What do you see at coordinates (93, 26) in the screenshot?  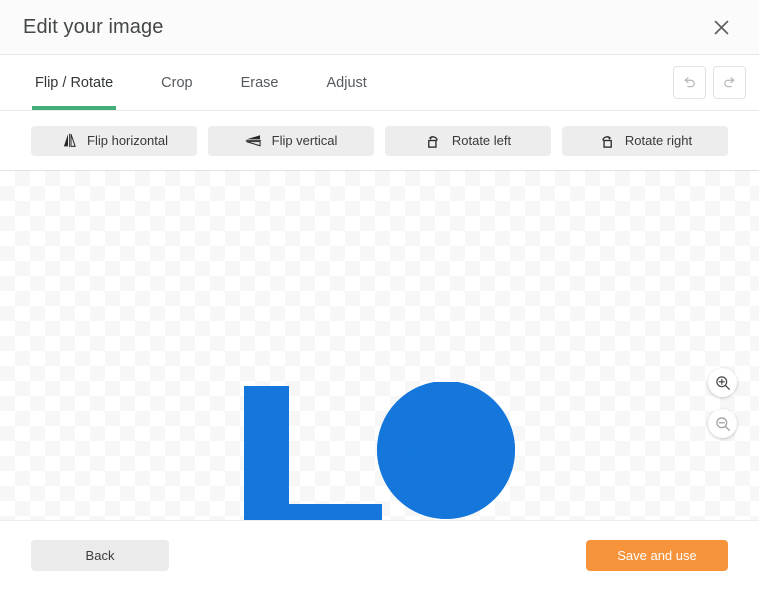 I see `page-title: Edit your image` at bounding box center [93, 26].